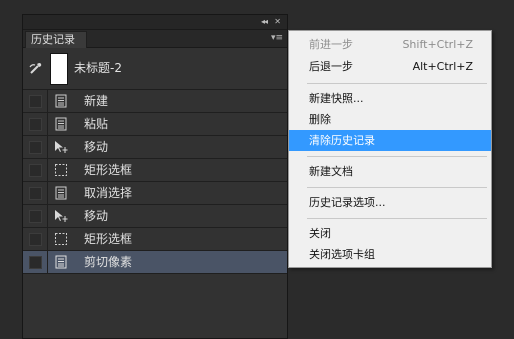 The image size is (514, 339). What do you see at coordinates (320, 233) in the screenshot?
I see `menu-item-label: 关闭` at bounding box center [320, 233].